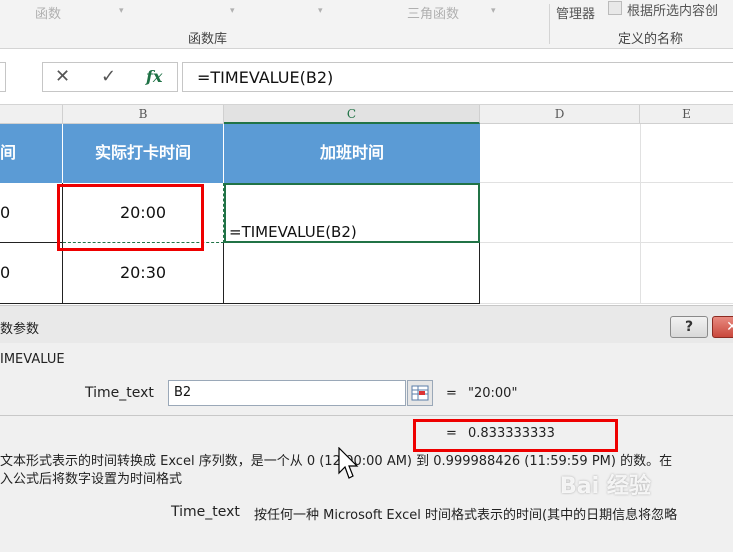  Describe the element at coordinates (615, 8) in the screenshot. I see `create-from-selection-icon` at that location.